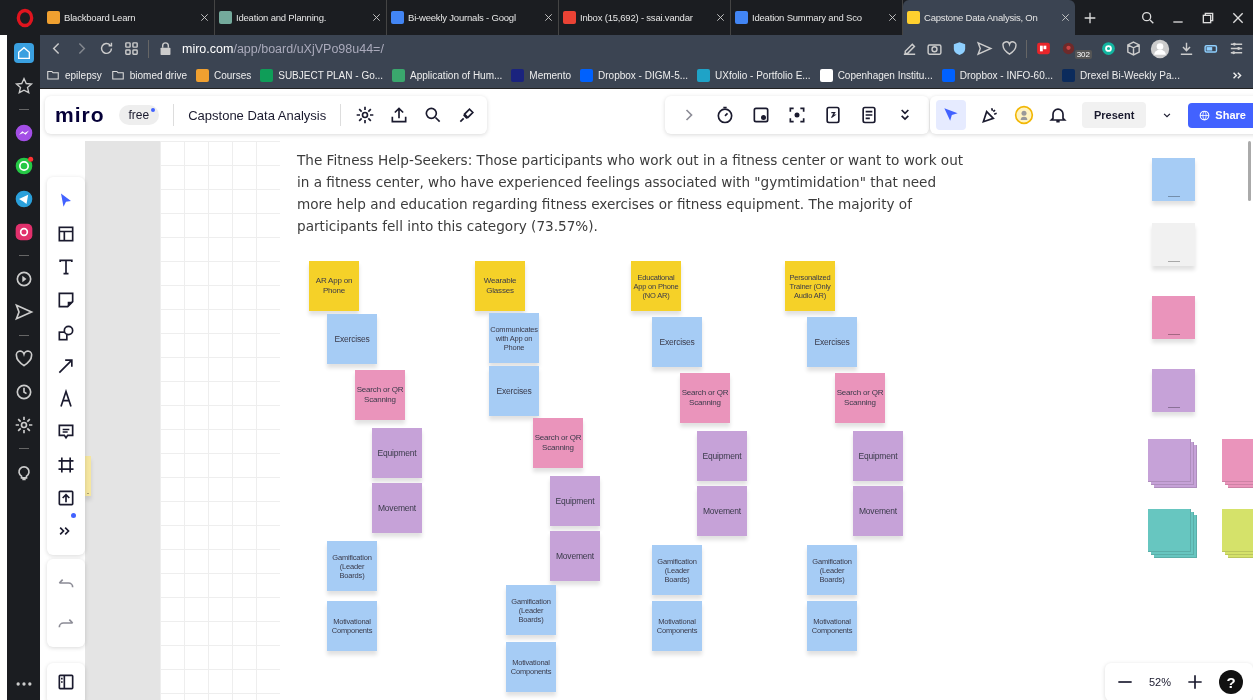  Describe the element at coordinates (80, 115) in the screenshot. I see `miro-logo: miro` at that location.